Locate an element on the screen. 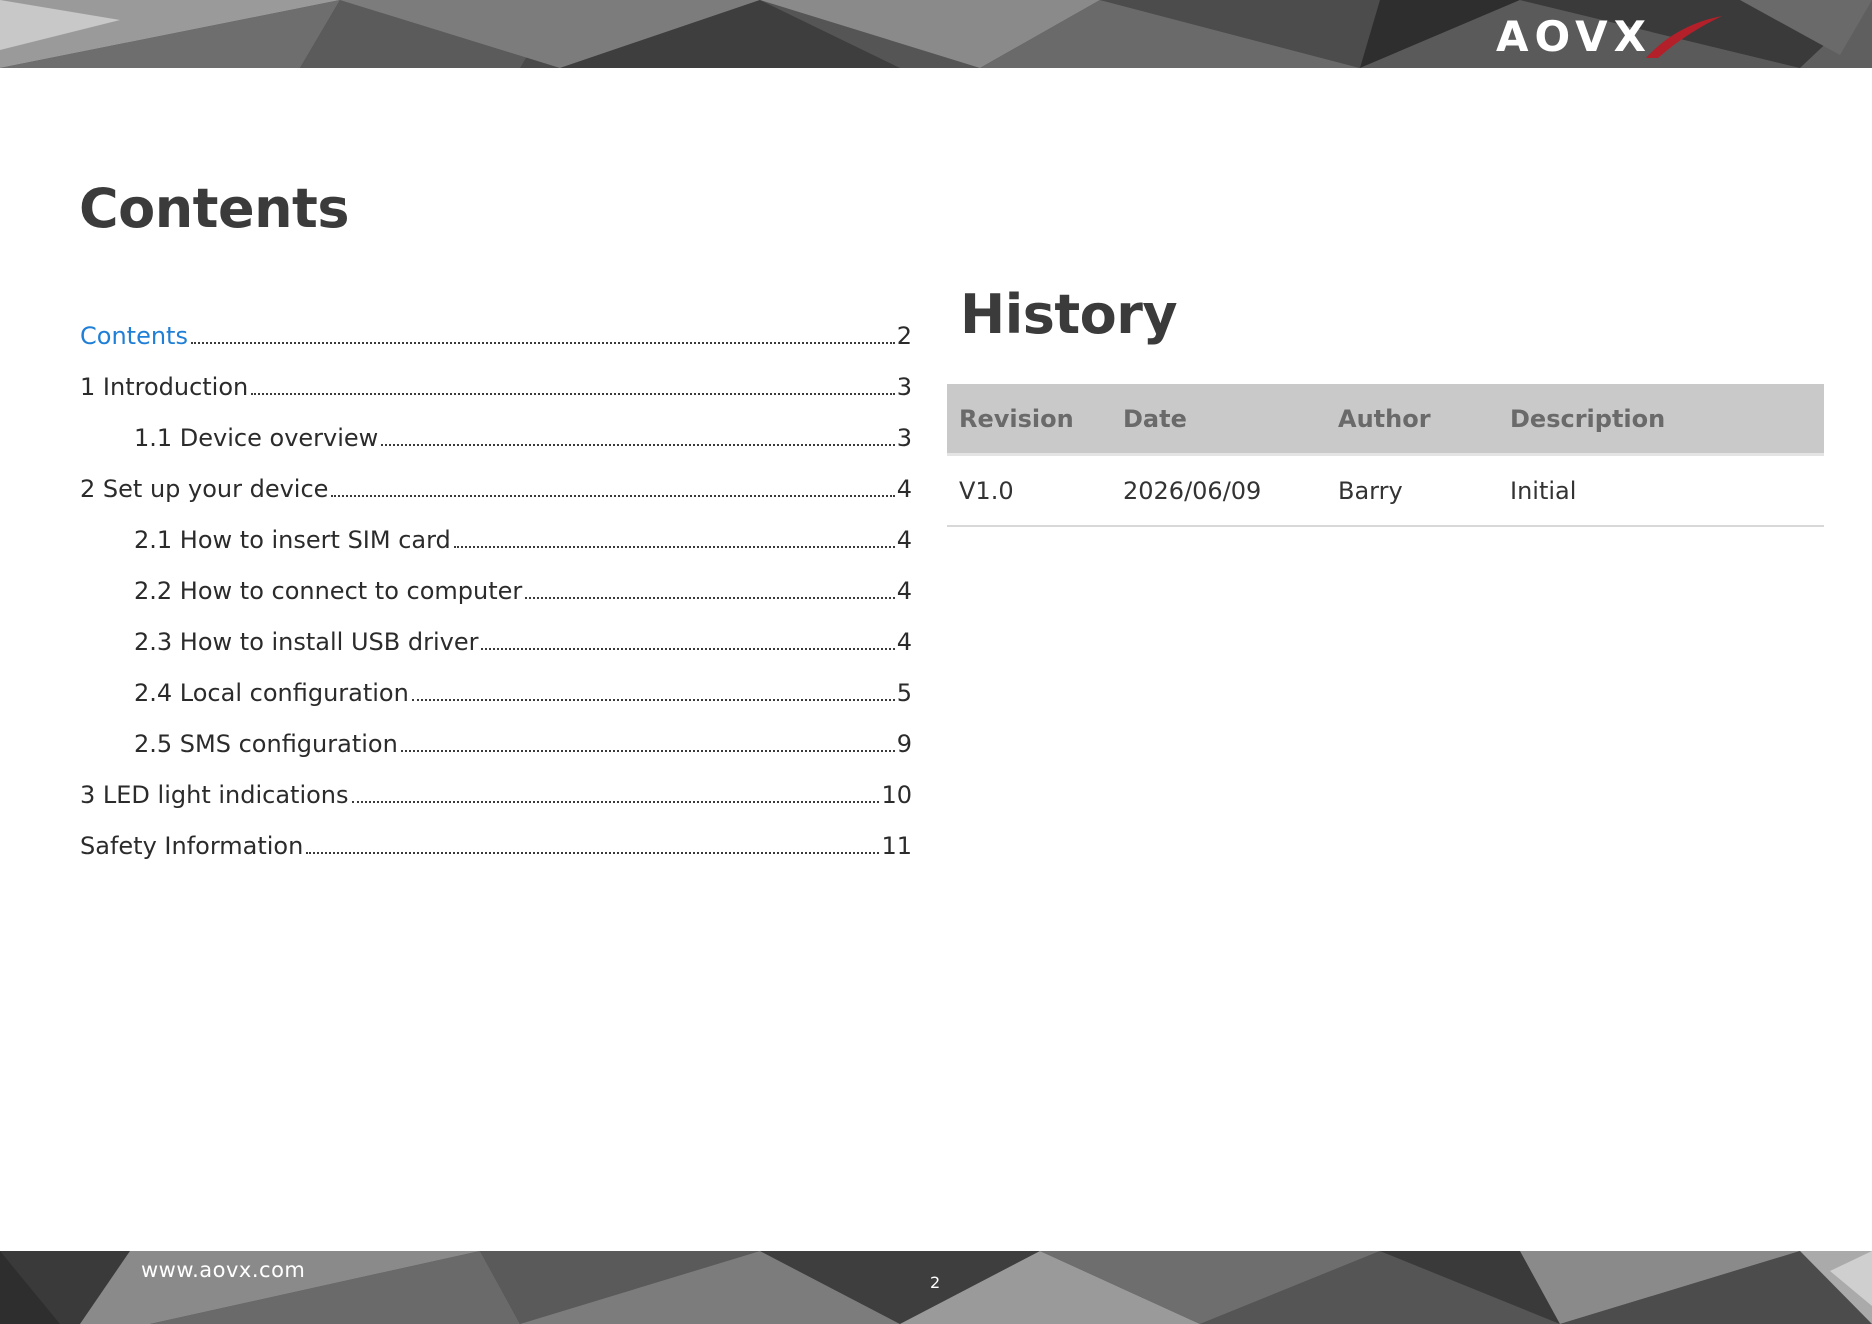 This screenshot has height=1324, width=1872. toc-entry: Safety Information 11 is located at coordinates (496, 837).